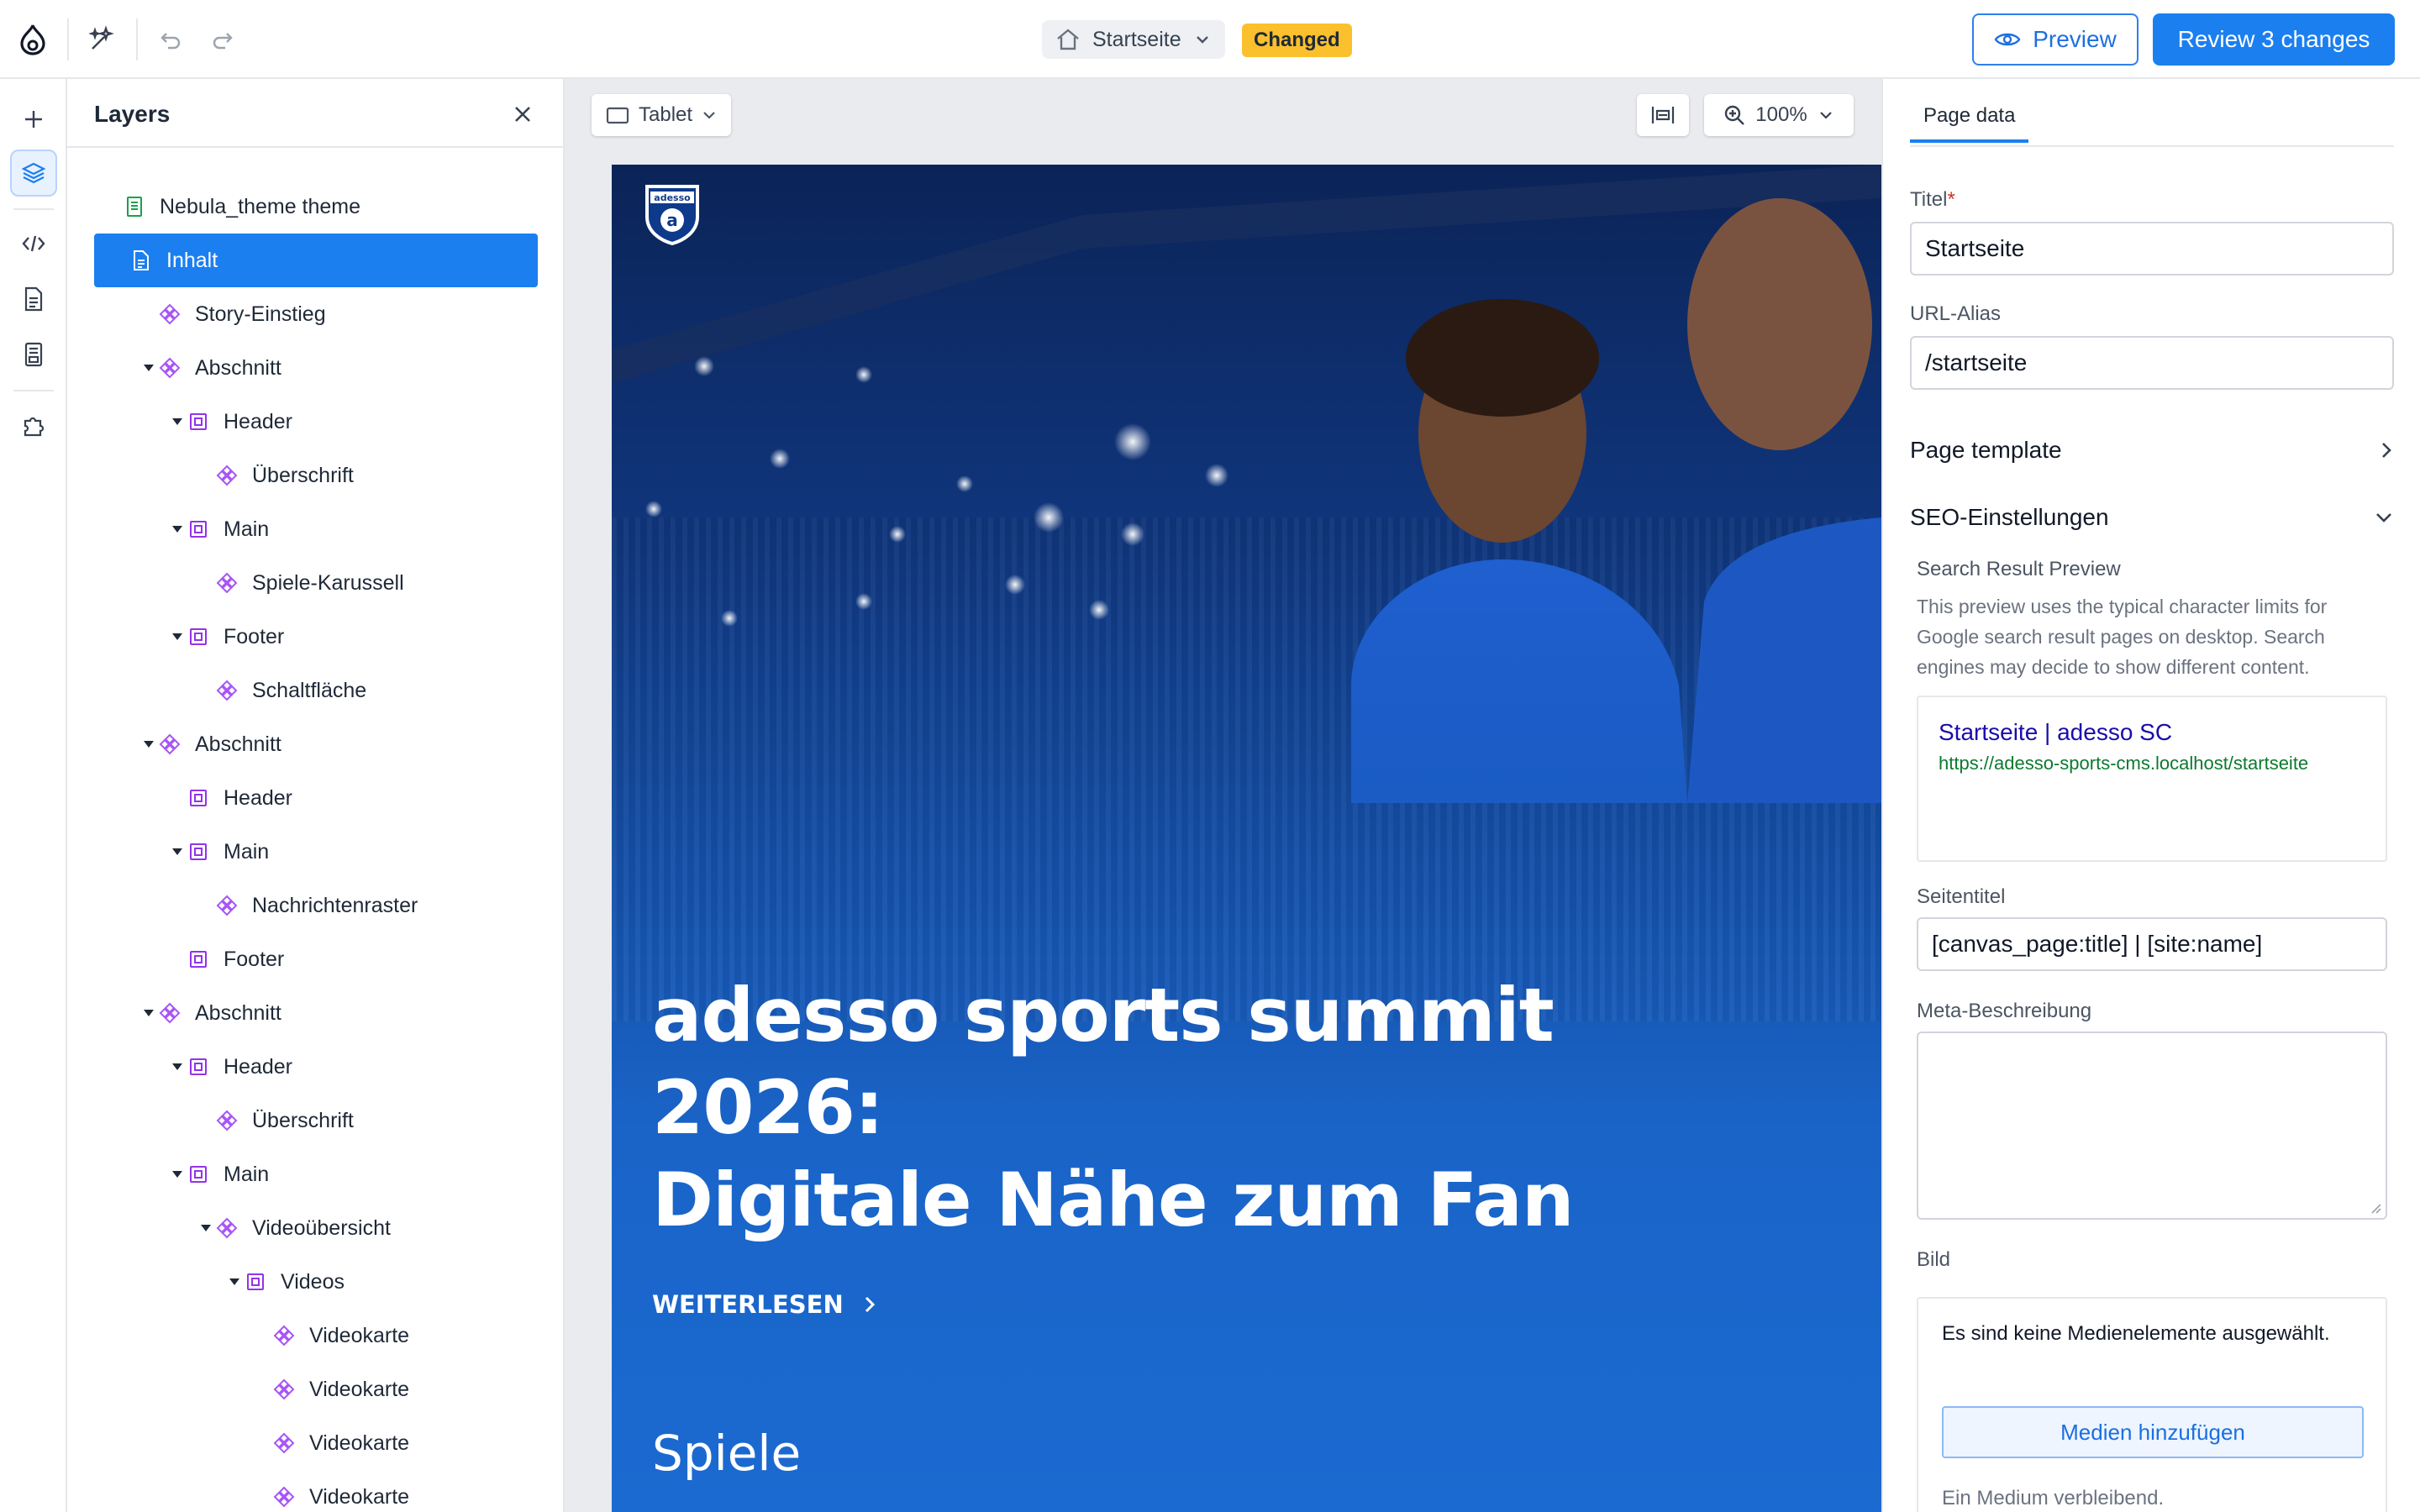 The height and width of the screenshot is (1512, 2420). Describe the element at coordinates (34, 119) in the screenshot. I see `add-icon` at that location.